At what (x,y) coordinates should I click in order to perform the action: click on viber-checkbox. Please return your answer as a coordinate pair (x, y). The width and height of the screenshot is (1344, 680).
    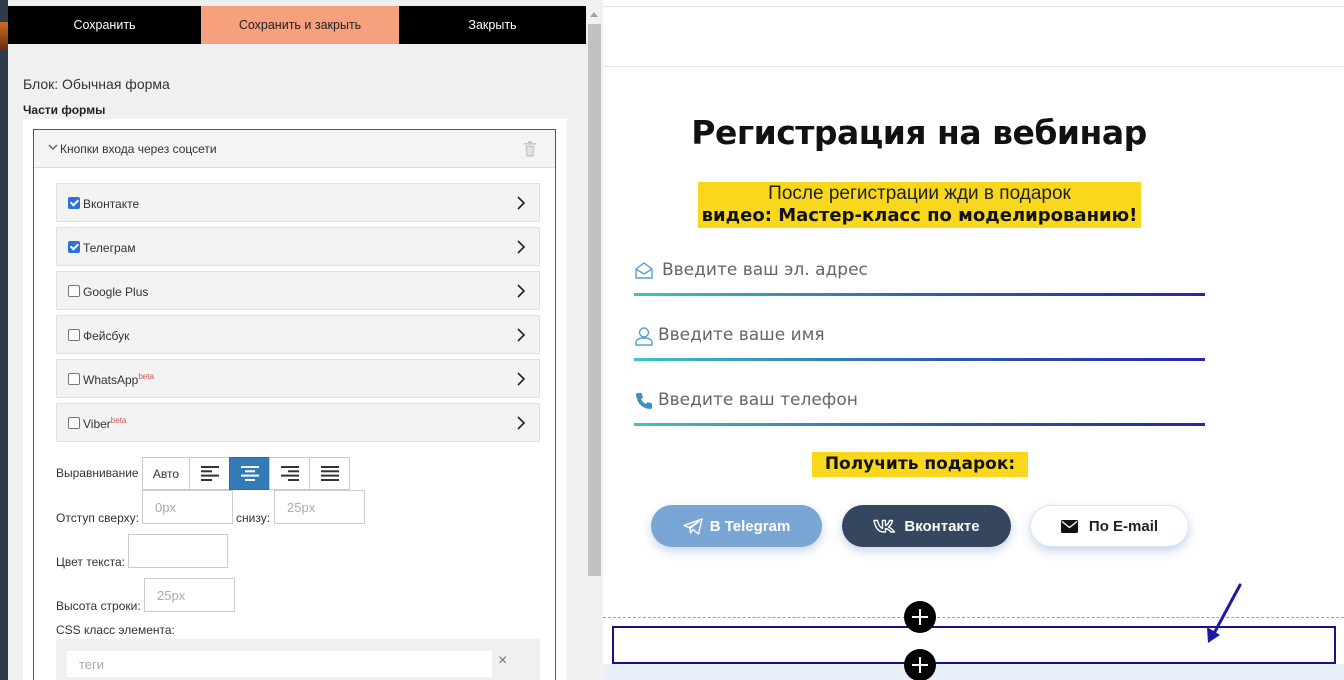
    Looking at the image, I should click on (74, 422).